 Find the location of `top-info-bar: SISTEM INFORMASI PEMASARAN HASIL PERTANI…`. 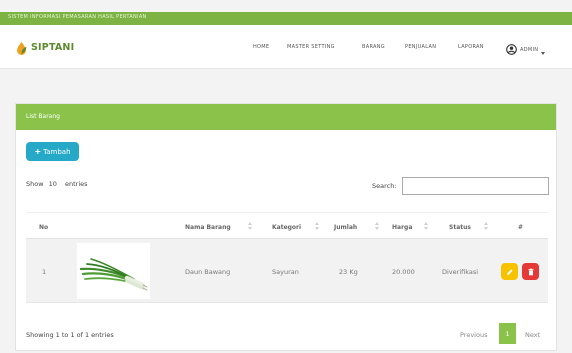

top-info-bar: SISTEM INFORMASI PEMASARAN HASIL PERTANI… is located at coordinates (286, 18).